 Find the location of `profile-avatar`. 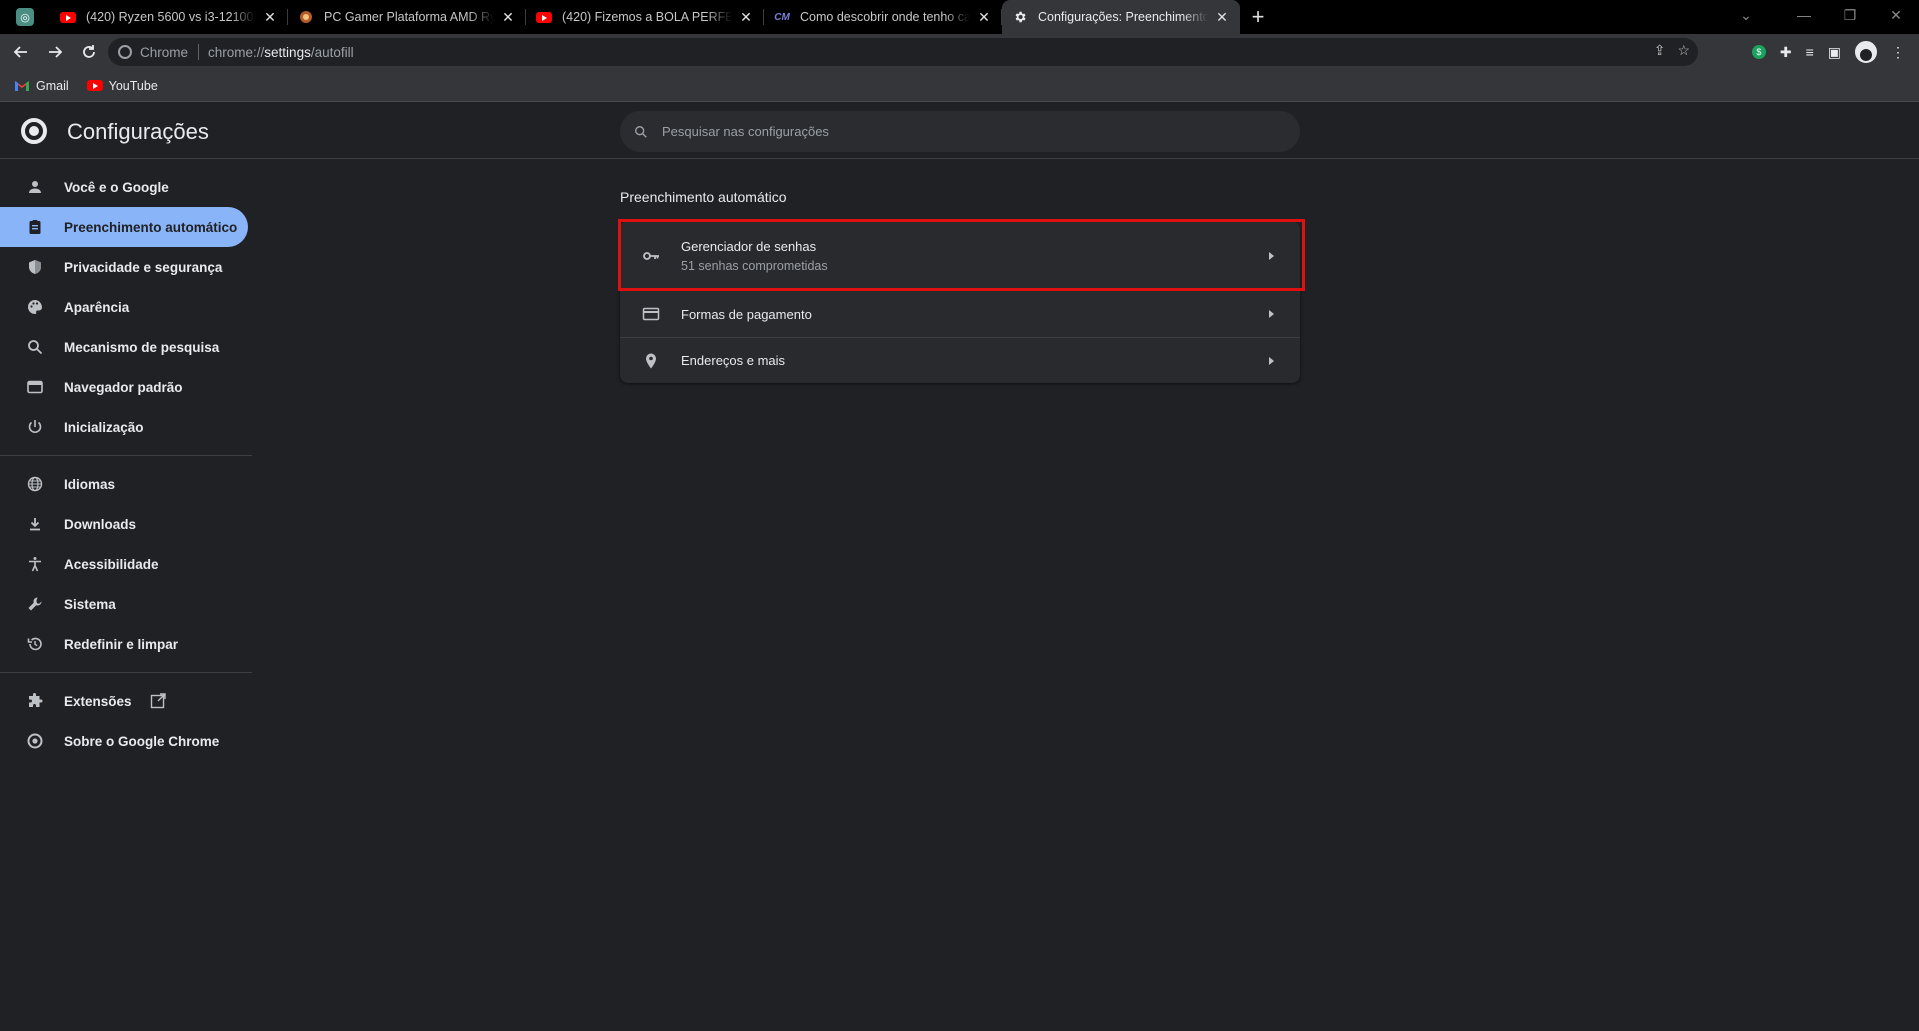

profile-avatar is located at coordinates (1866, 52).